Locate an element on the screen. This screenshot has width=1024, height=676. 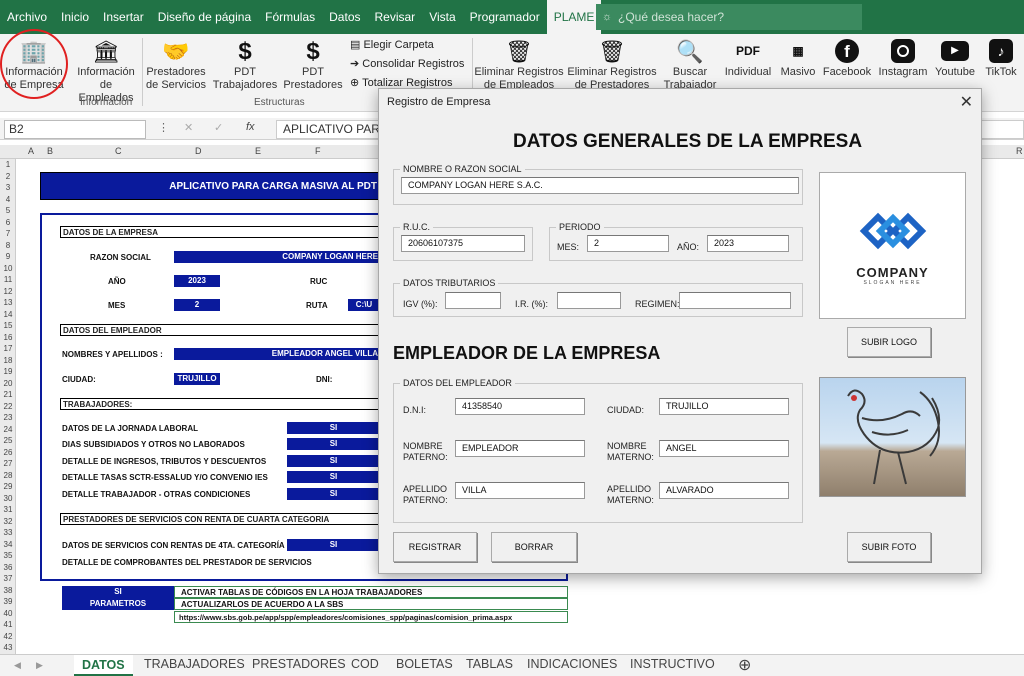
borrar-button: BORRAR is located at coordinates (534, 547).